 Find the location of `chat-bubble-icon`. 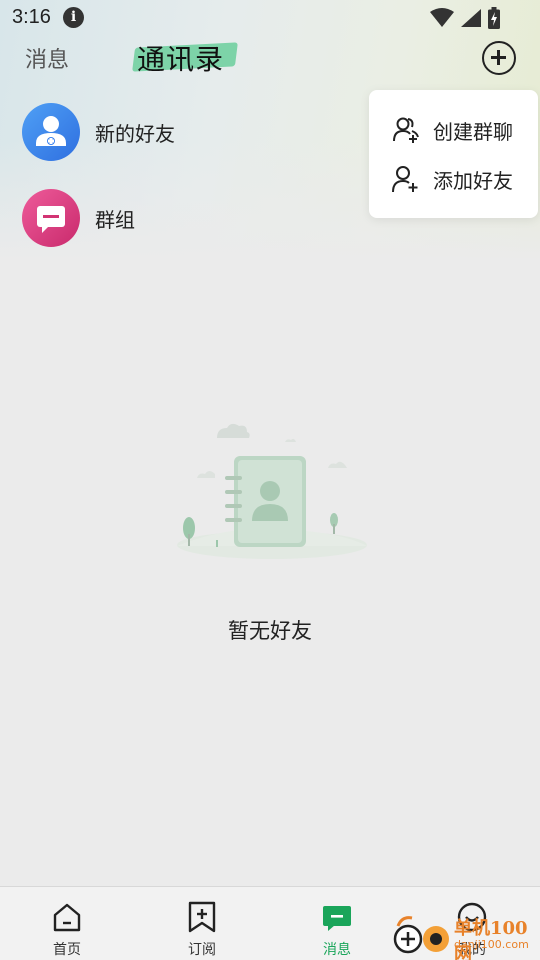

chat-bubble-icon is located at coordinates (51, 219).